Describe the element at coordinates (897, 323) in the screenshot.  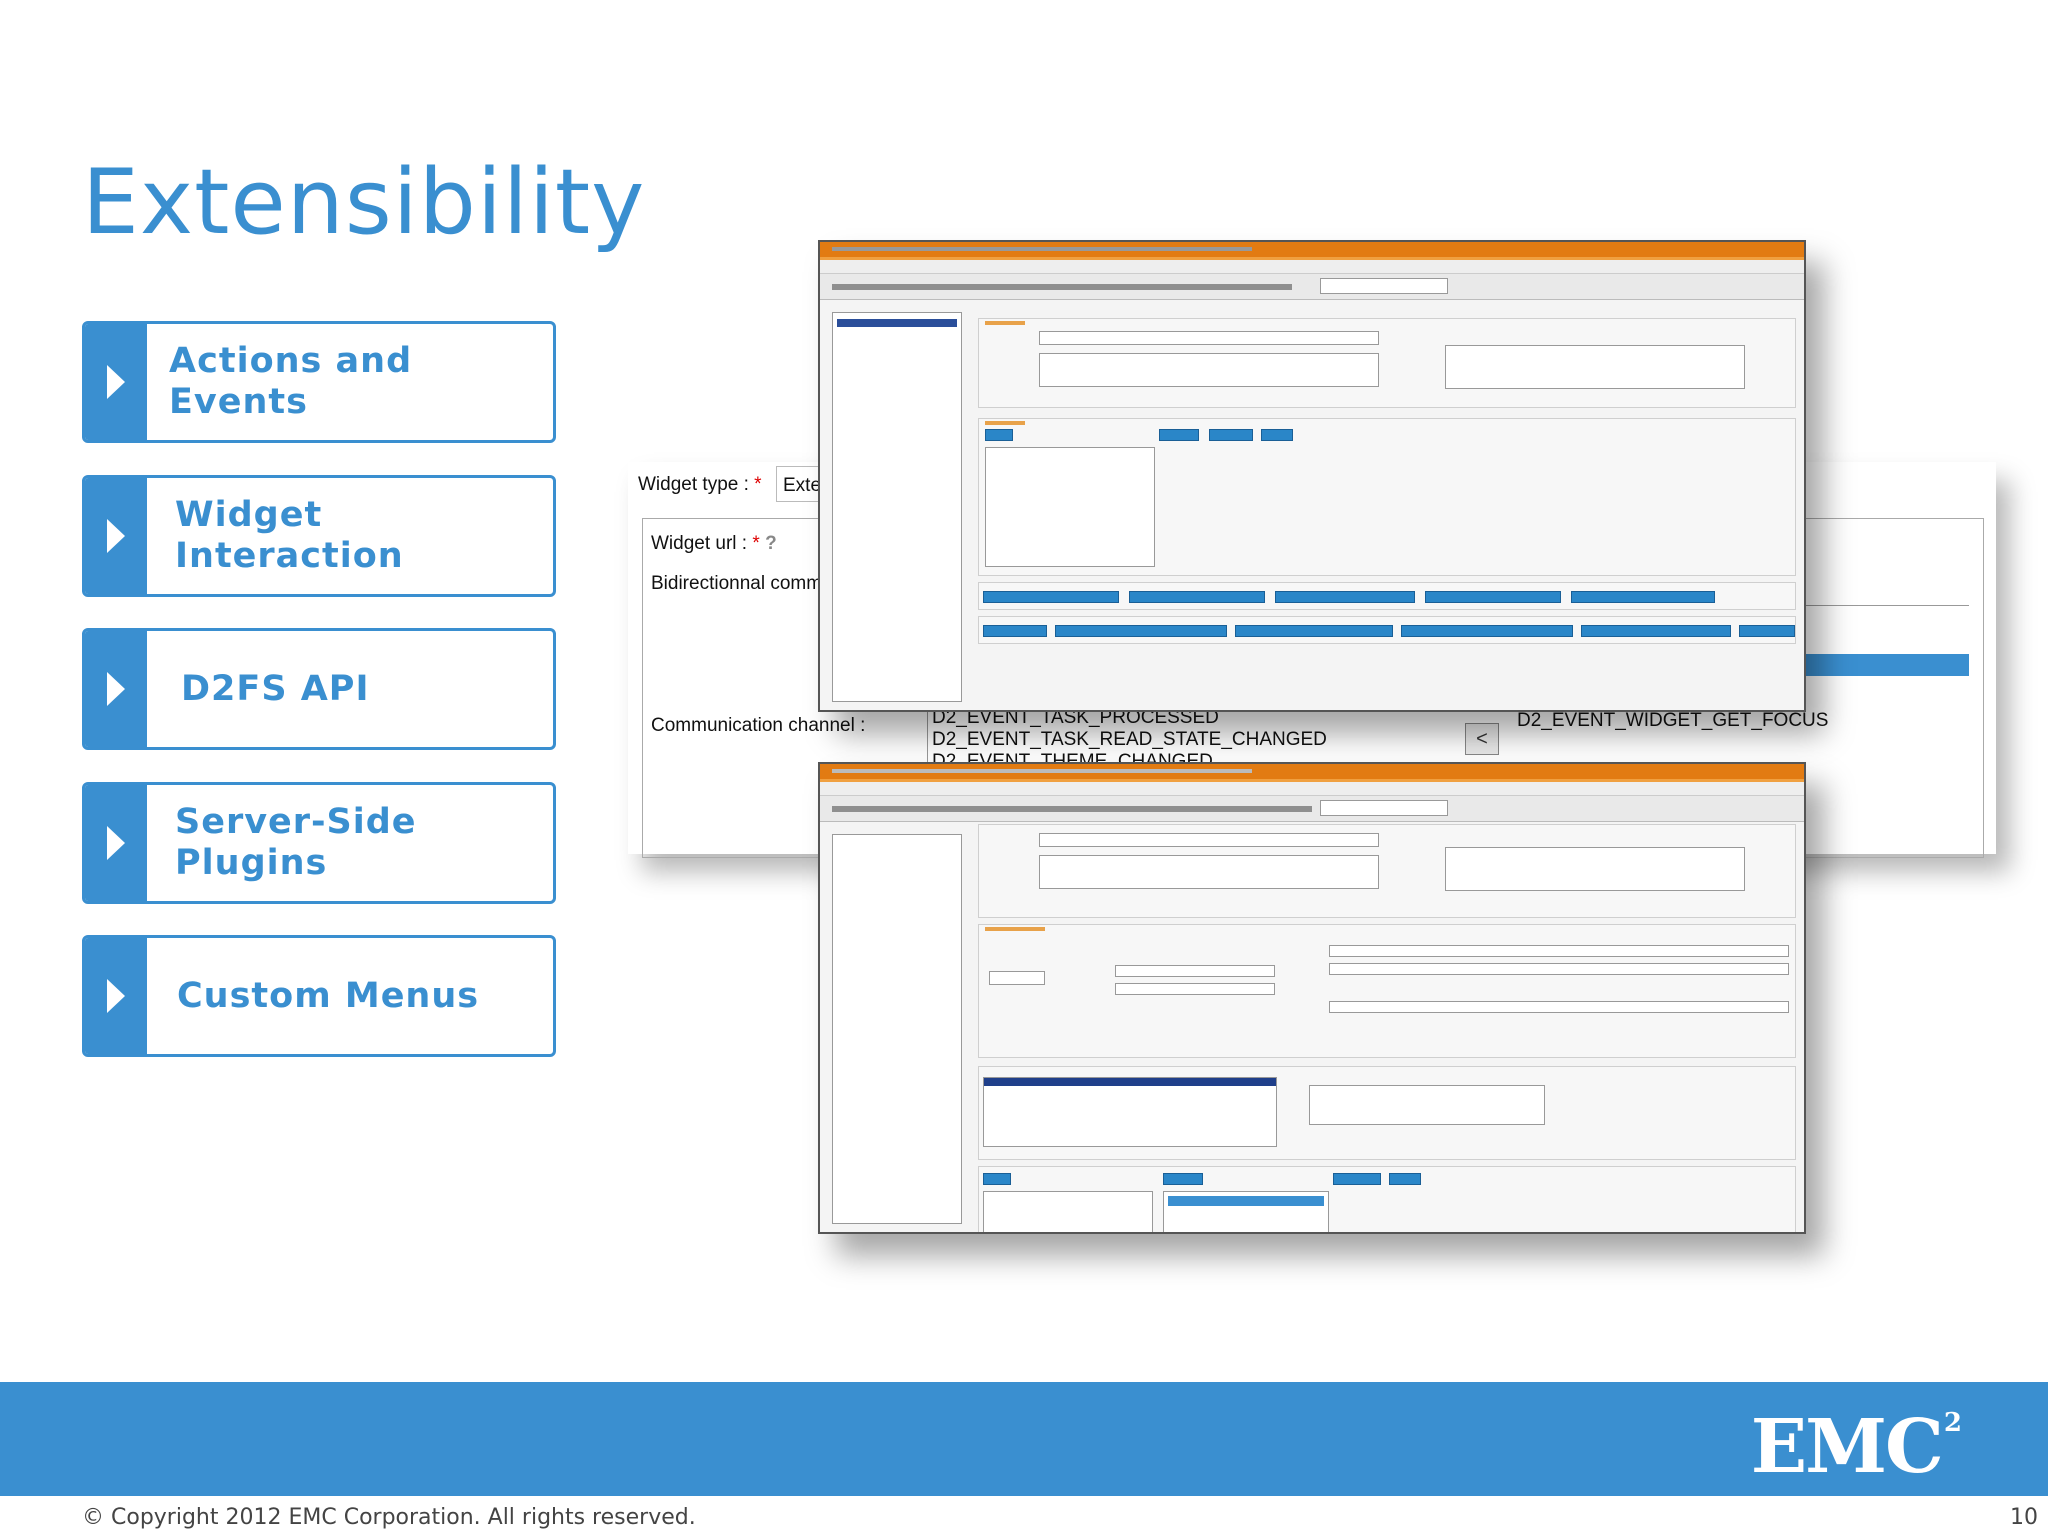
I see `tree-selected-item` at that location.